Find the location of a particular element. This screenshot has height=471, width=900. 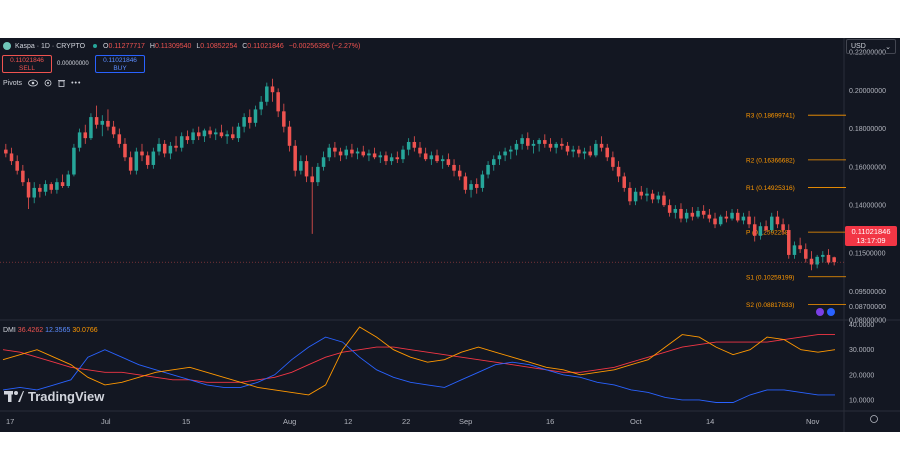

pivot-label: R3 (0.18699741) is located at coordinates (770, 116).